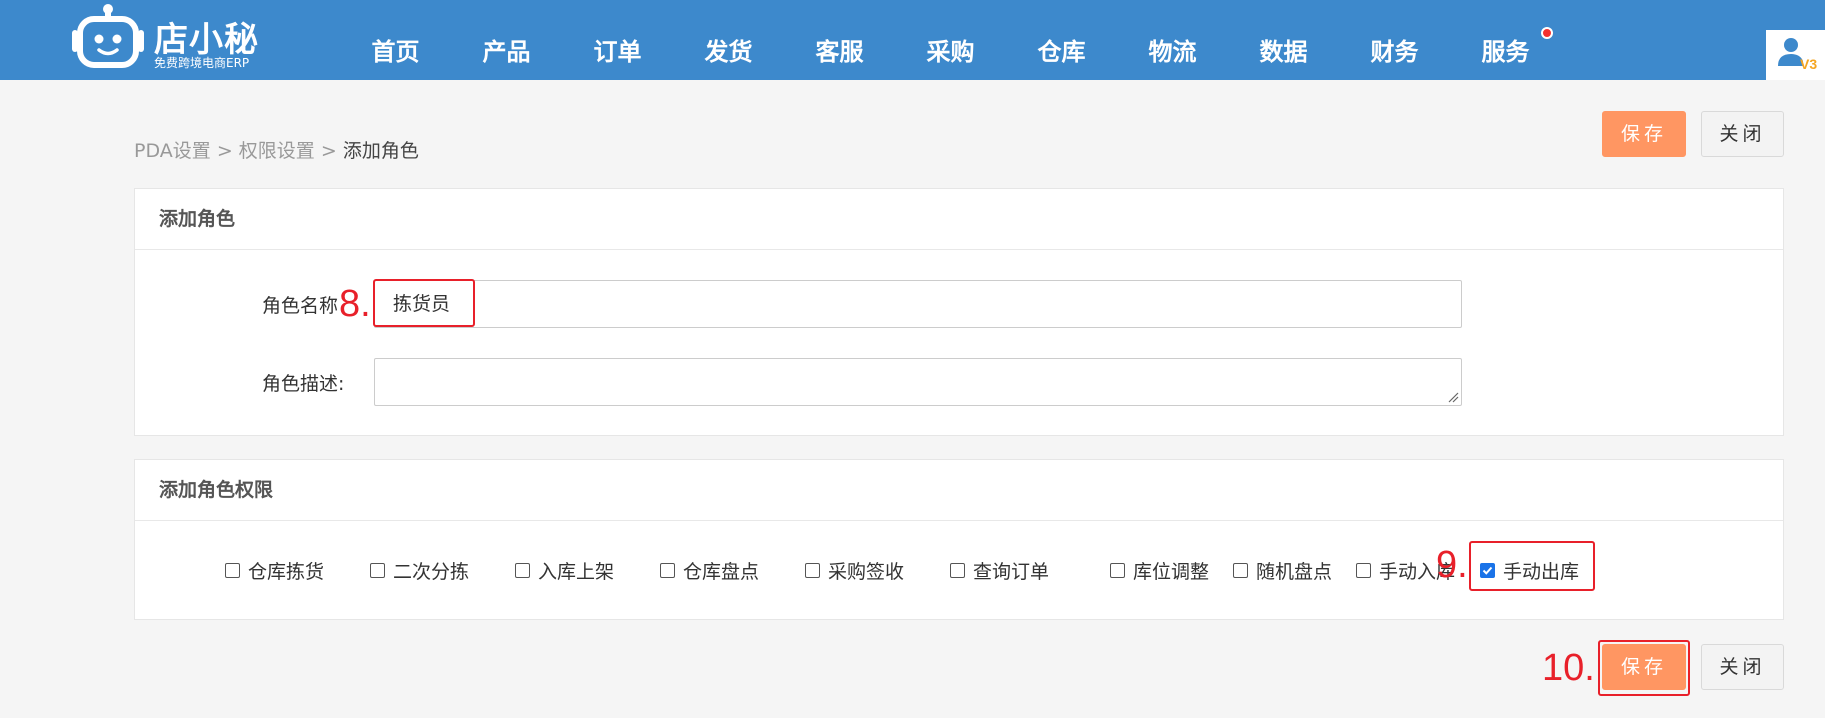 This screenshot has height=718, width=1825. Describe the element at coordinates (918, 304) in the screenshot. I see `role-name-input: 拣货员` at that location.